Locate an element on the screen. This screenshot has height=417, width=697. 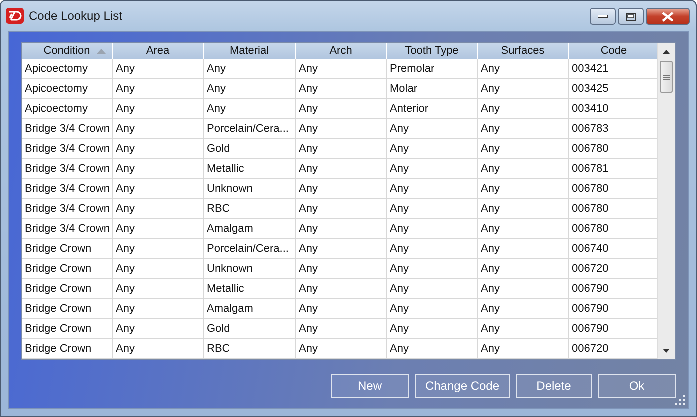
grip-icon is located at coordinates (666, 77).